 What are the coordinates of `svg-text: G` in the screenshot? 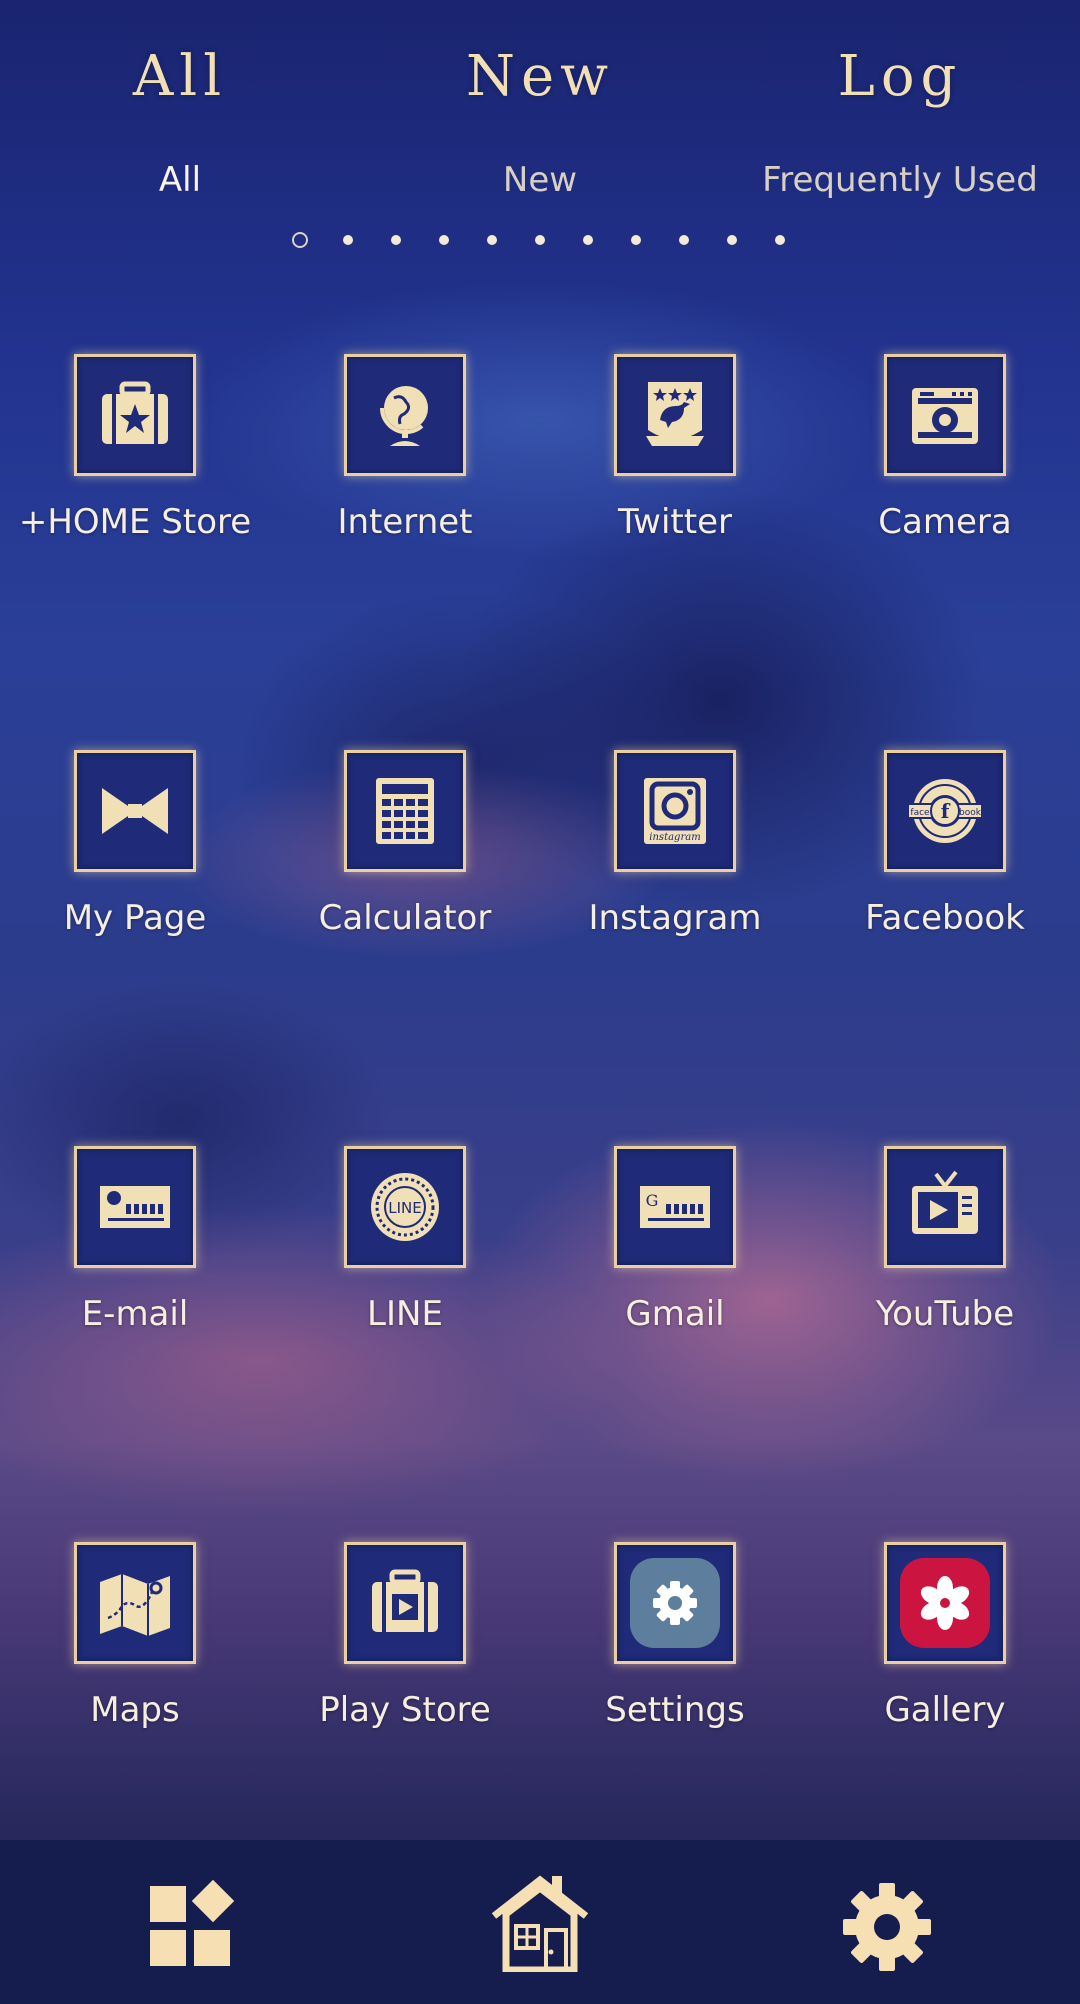 It's located at (652, 1200).